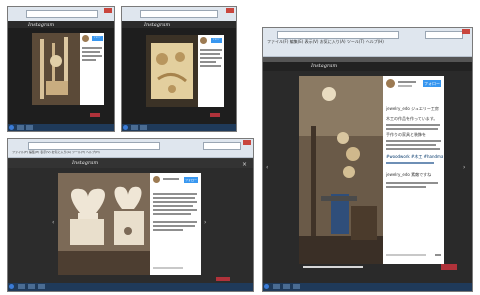 This screenshot has height=295, width=480. I want to click on screenshot-2: Instagram フォロー, so click(179, 69).